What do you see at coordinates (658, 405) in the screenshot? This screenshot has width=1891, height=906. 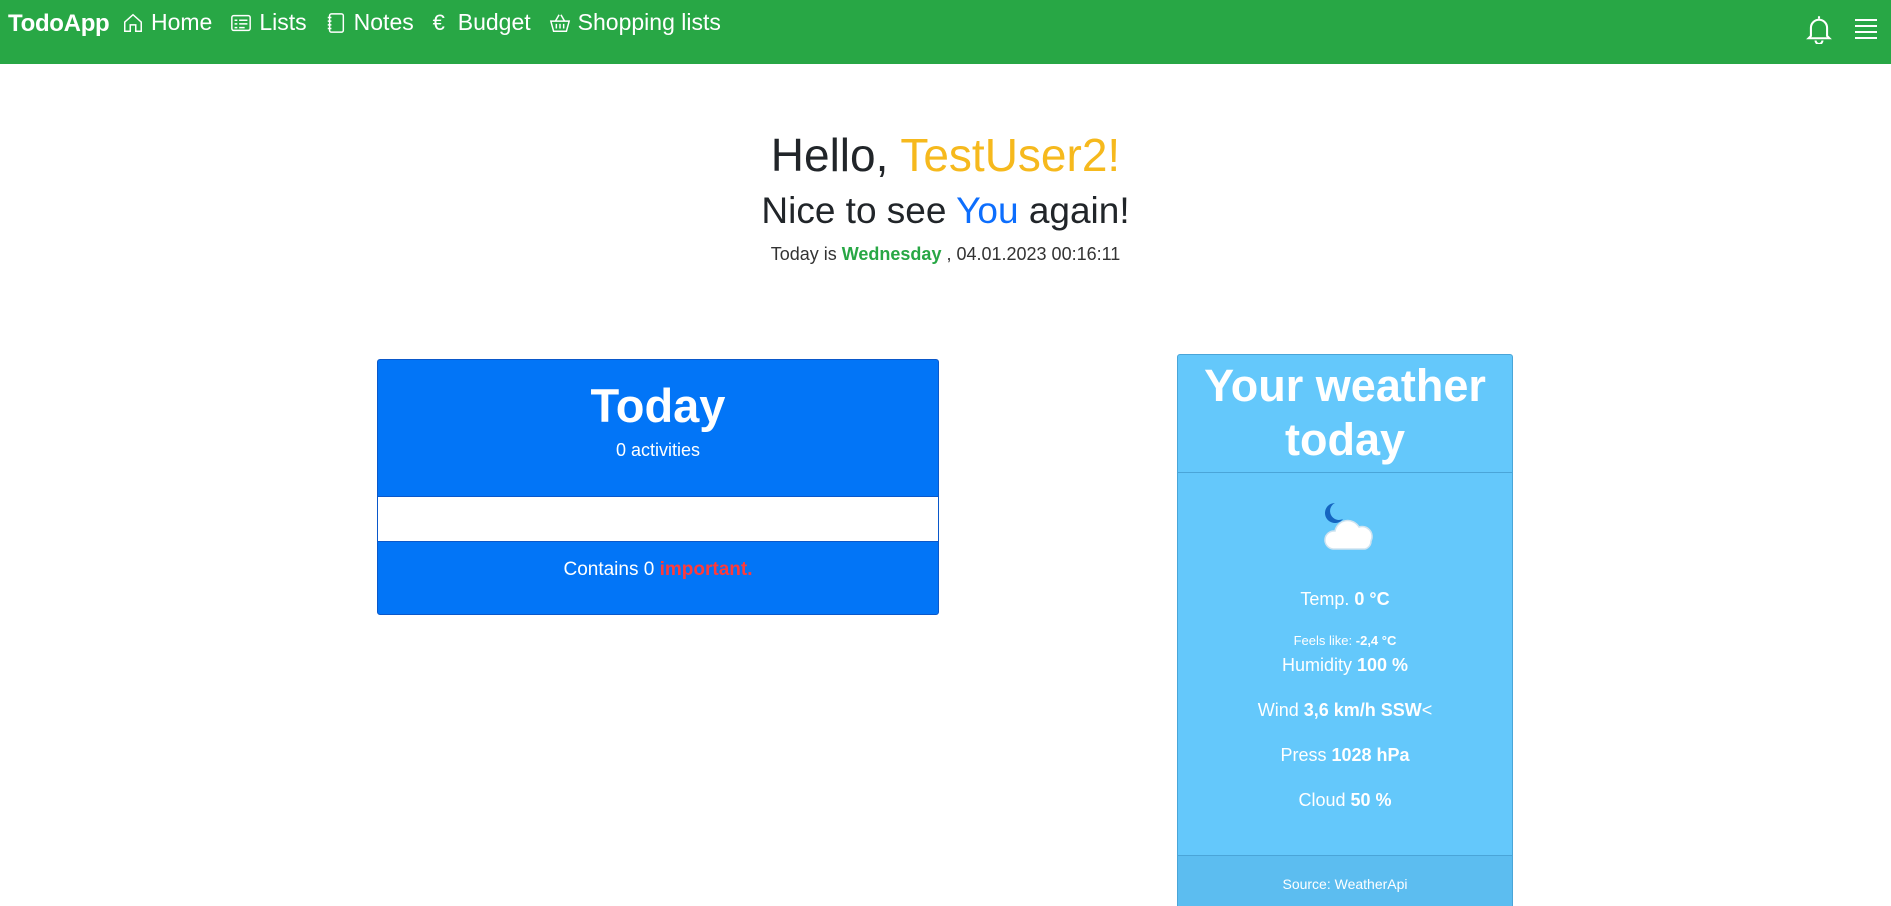 I see `today-title: Today` at bounding box center [658, 405].